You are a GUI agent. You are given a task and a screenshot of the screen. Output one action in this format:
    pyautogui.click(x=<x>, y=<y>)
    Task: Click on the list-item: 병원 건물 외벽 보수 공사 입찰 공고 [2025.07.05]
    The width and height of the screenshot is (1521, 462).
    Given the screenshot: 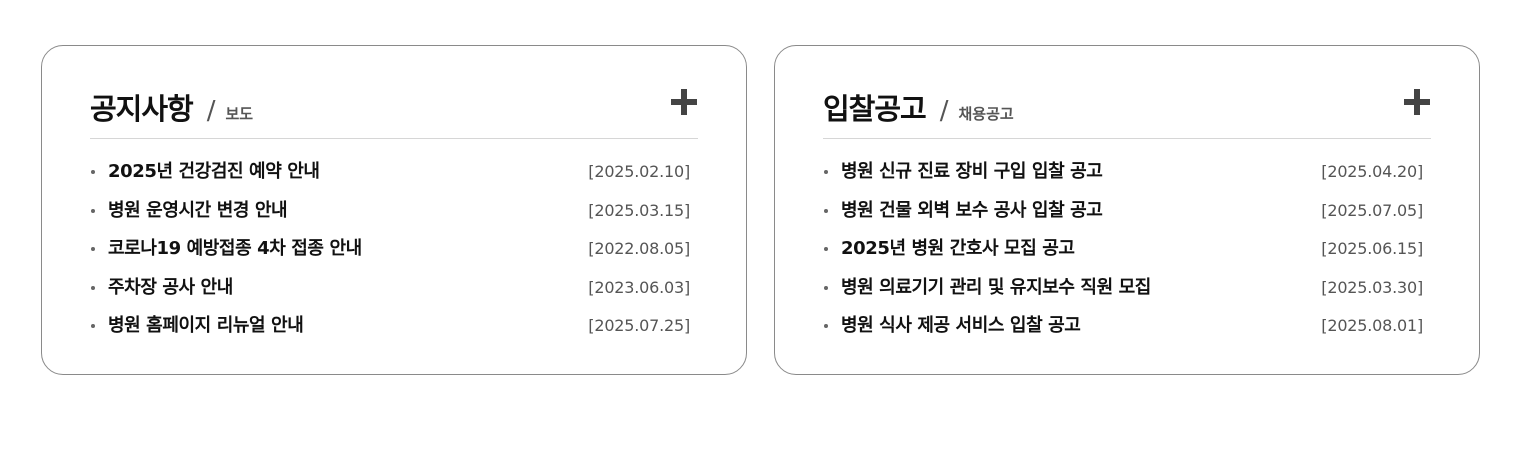 What is the action you would take?
    pyautogui.click(x=1123, y=217)
    